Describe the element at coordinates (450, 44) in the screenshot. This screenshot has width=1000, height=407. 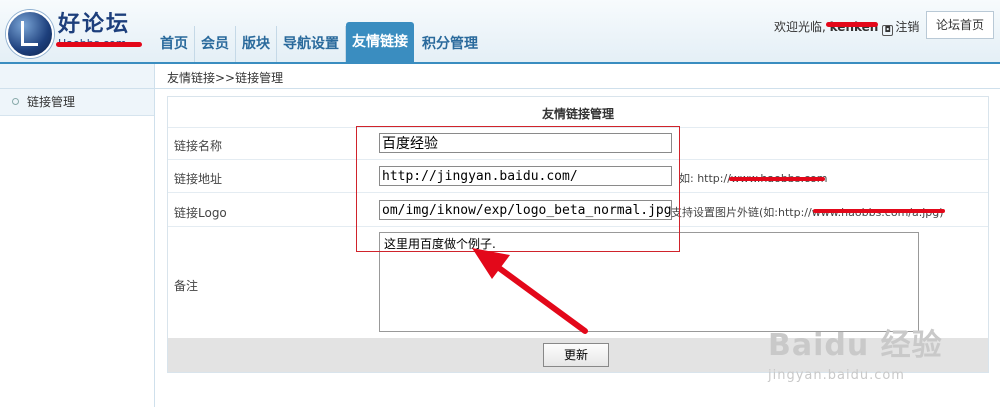
I see `nav-points-management: 积分管理` at that location.